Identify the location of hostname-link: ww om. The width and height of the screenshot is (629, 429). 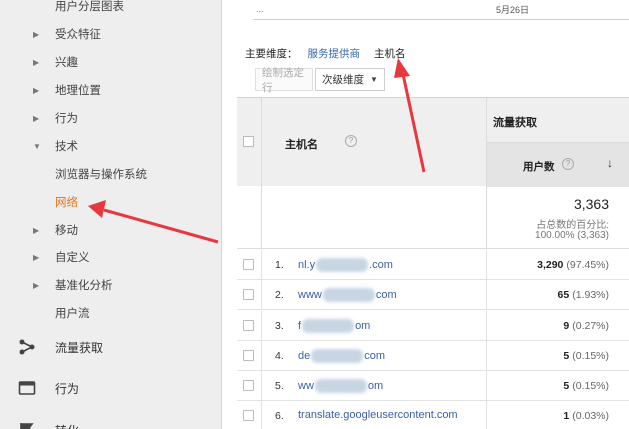
(340, 386).